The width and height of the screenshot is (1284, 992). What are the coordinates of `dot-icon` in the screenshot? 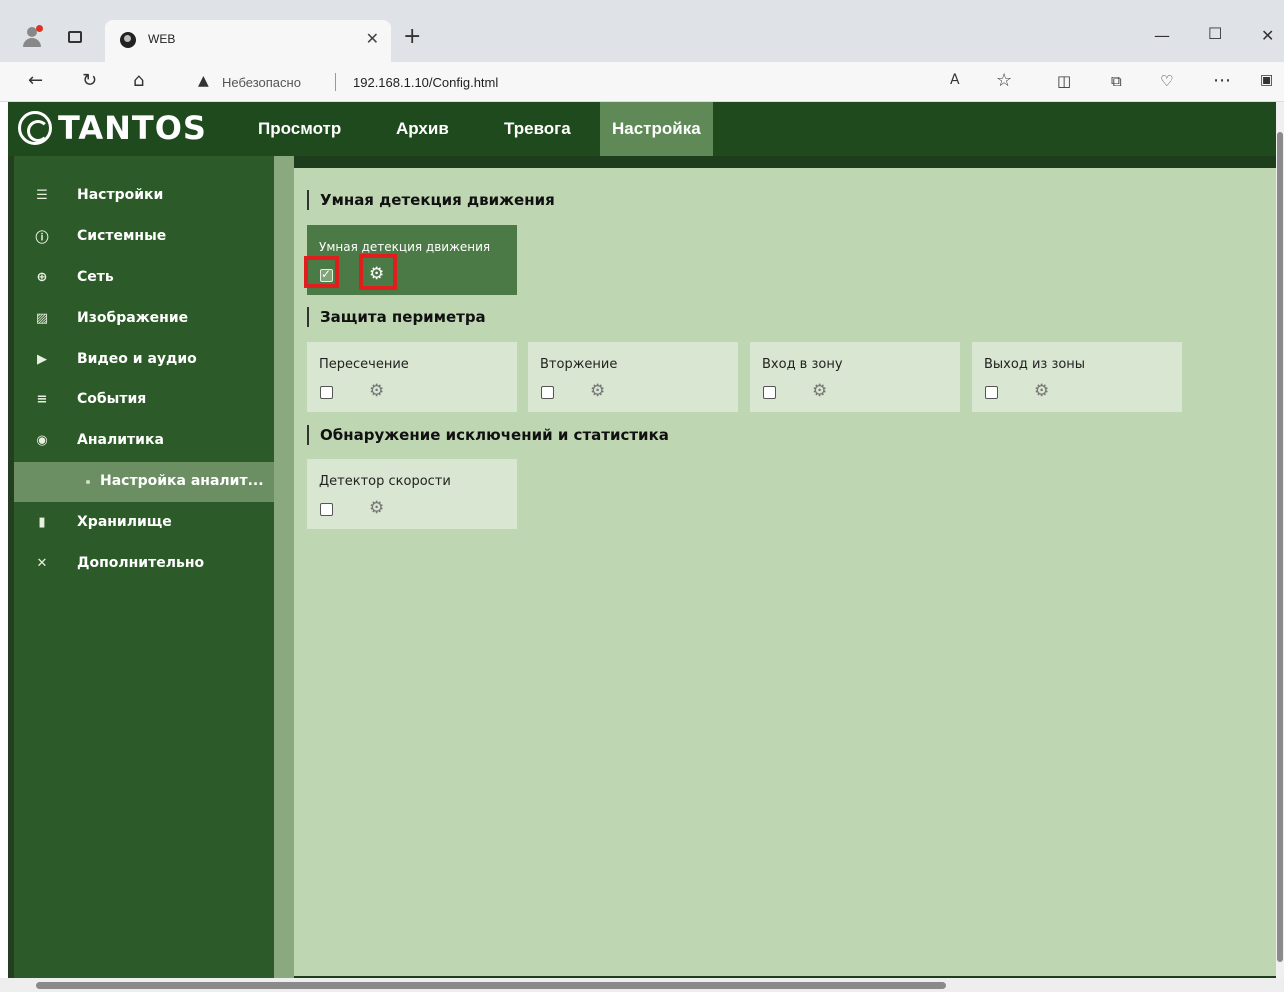 It's located at (88, 482).